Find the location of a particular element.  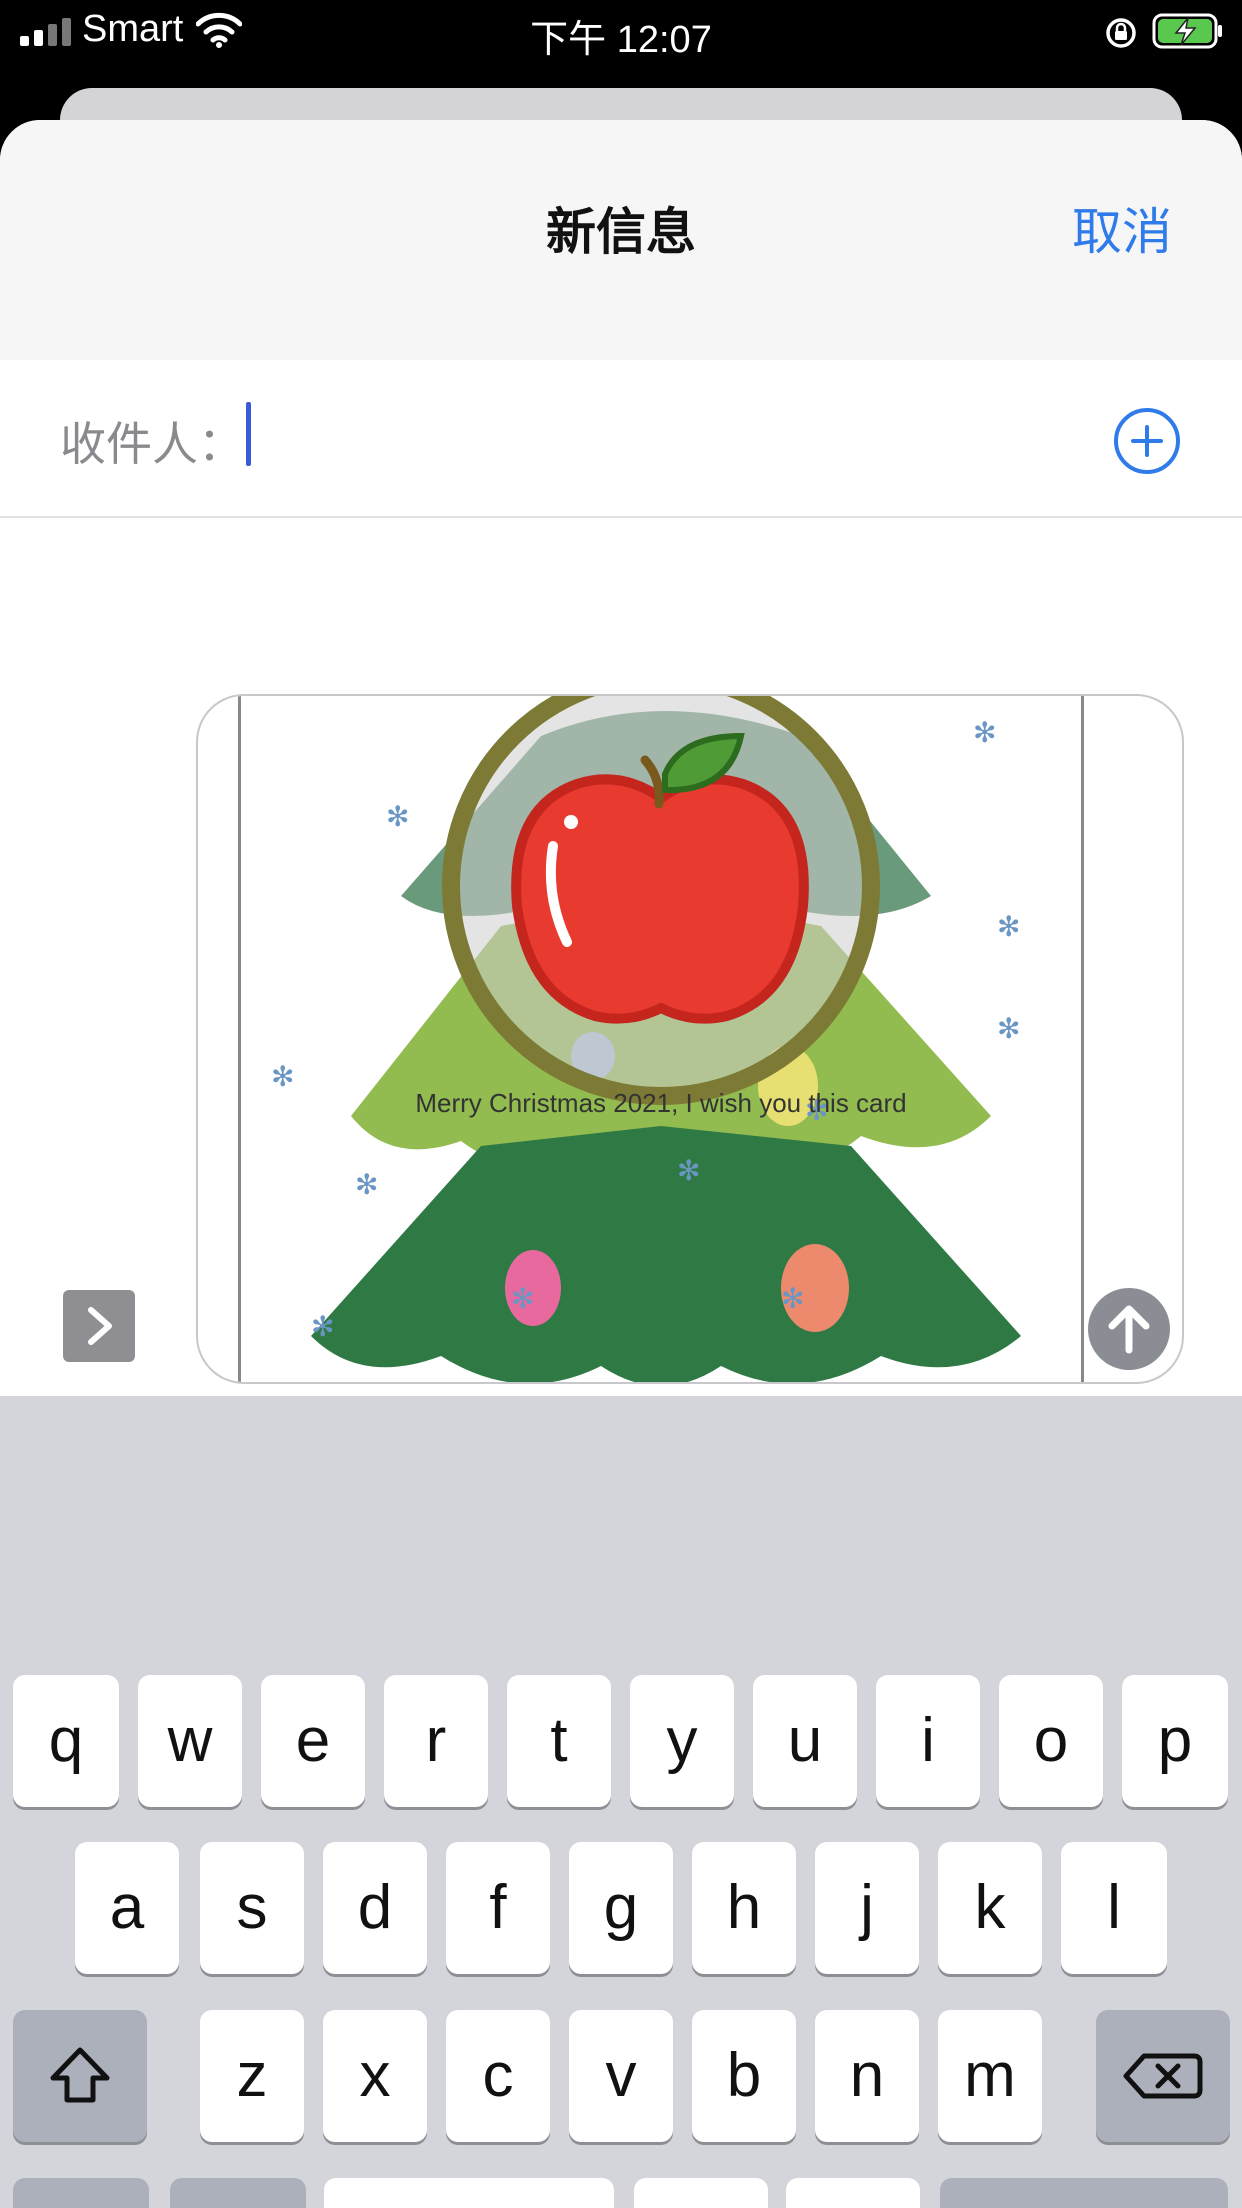

recipient-field: 收件人： is located at coordinates (621, 439).